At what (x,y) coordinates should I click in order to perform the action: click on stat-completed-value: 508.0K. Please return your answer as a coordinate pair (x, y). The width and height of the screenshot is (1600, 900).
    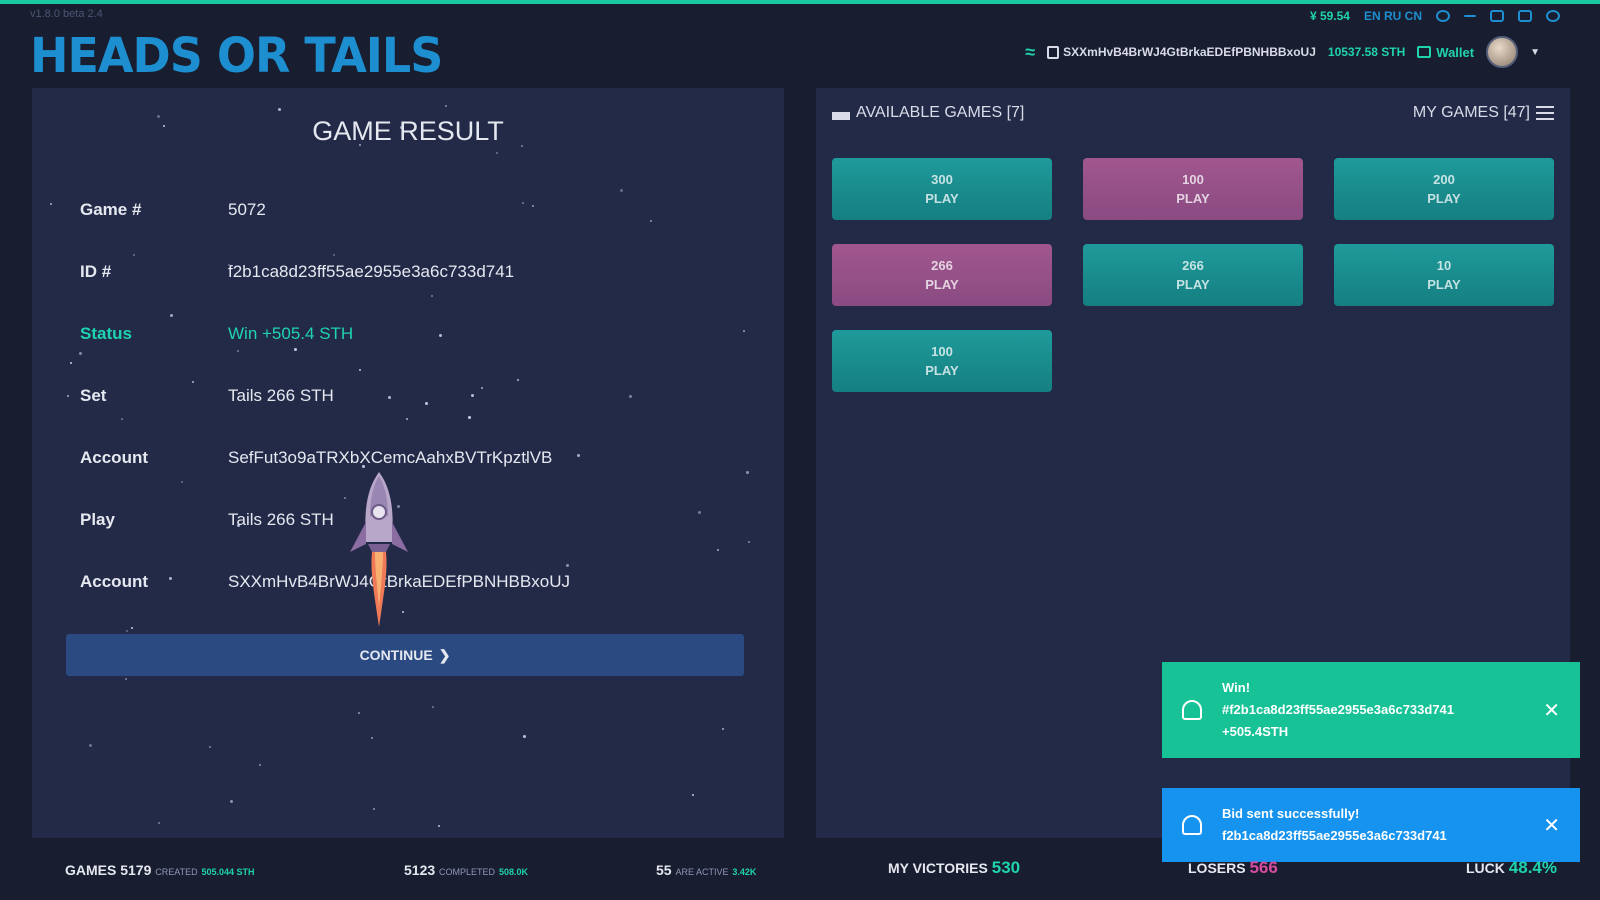
    Looking at the image, I should click on (513, 872).